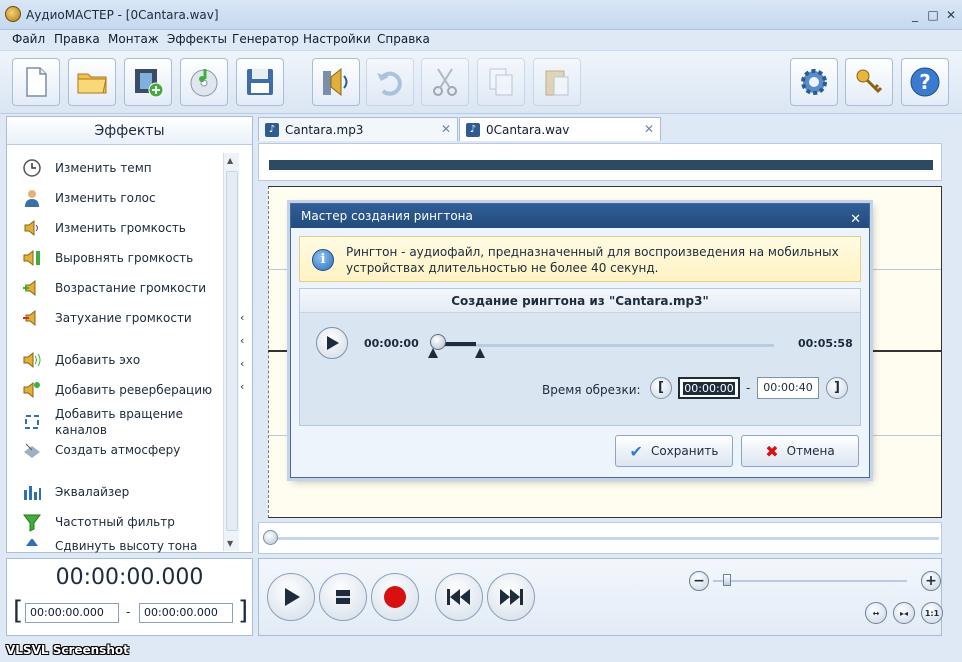  What do you see at coordinates (121, 450) in the screenshot?
I see `effect-create-atmosphere: Создать атмосферу` at bounding box center [121, 450].